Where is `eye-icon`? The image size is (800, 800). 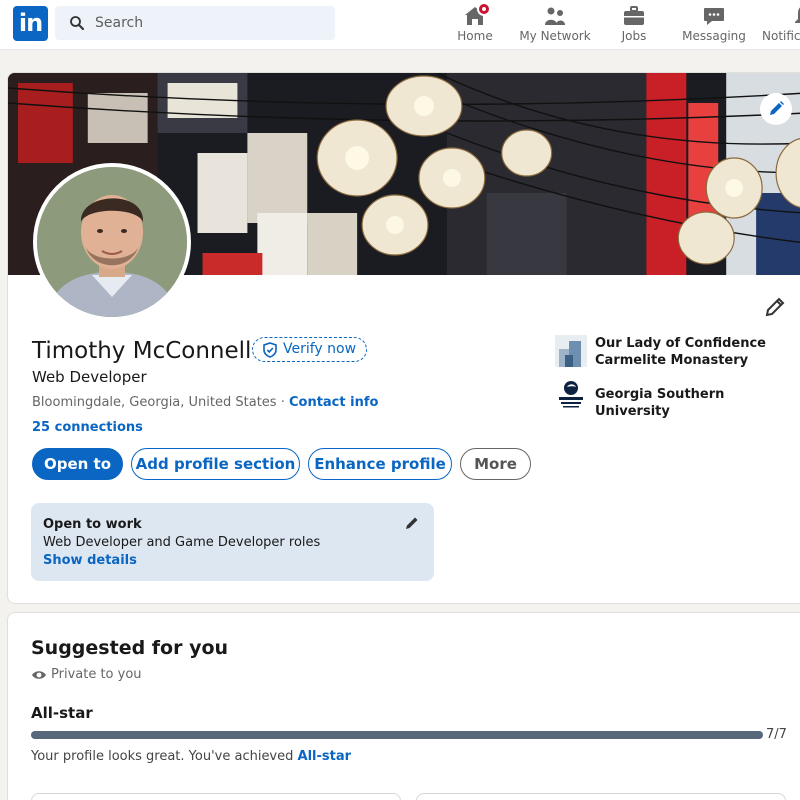
eye-icon is located at coordinates (39, 675).